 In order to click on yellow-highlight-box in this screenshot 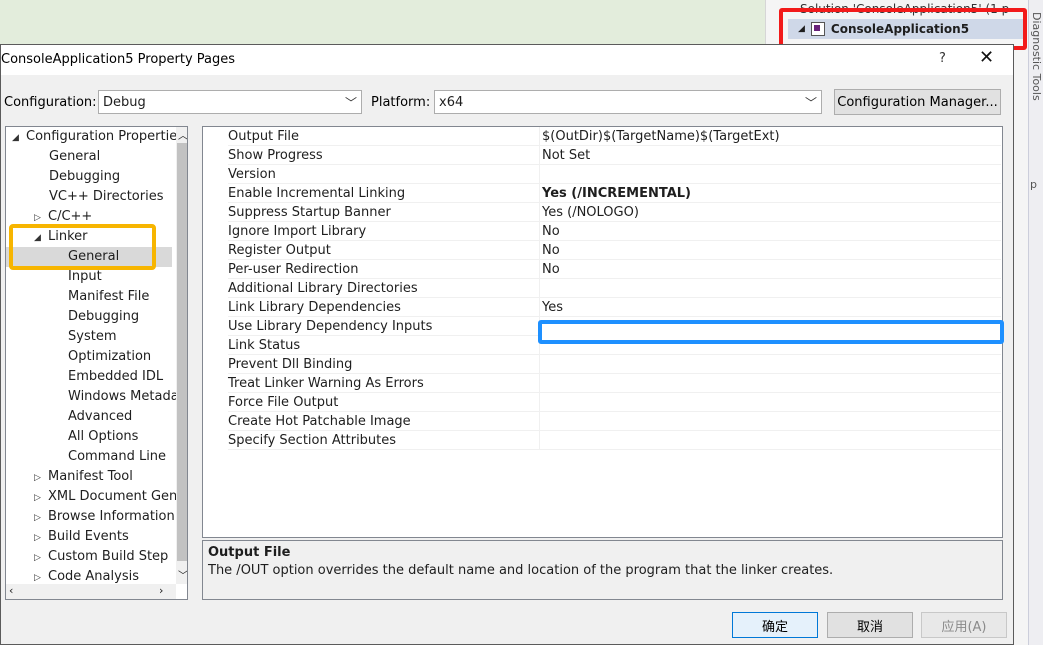, I will do `click(82, 247)`.